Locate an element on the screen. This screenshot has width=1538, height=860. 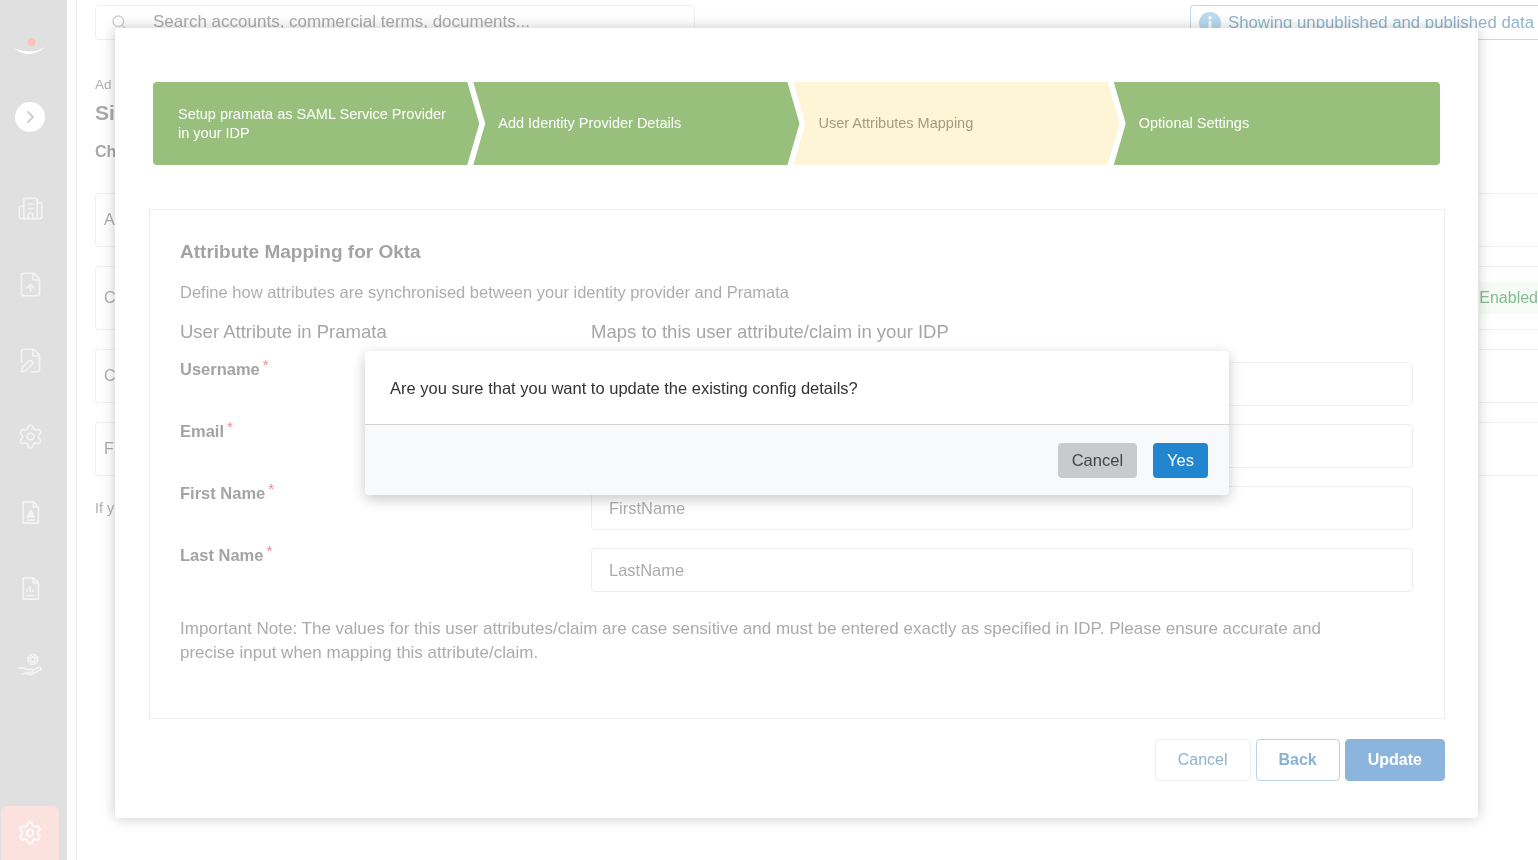
note-text: Important Note: The values for this user attributes/claim are case sensitive and must be entered exactly as specified in IDP. Please ensure accurate and precise input when mapping this attribute/claim. is located at coordinates (751, 641).